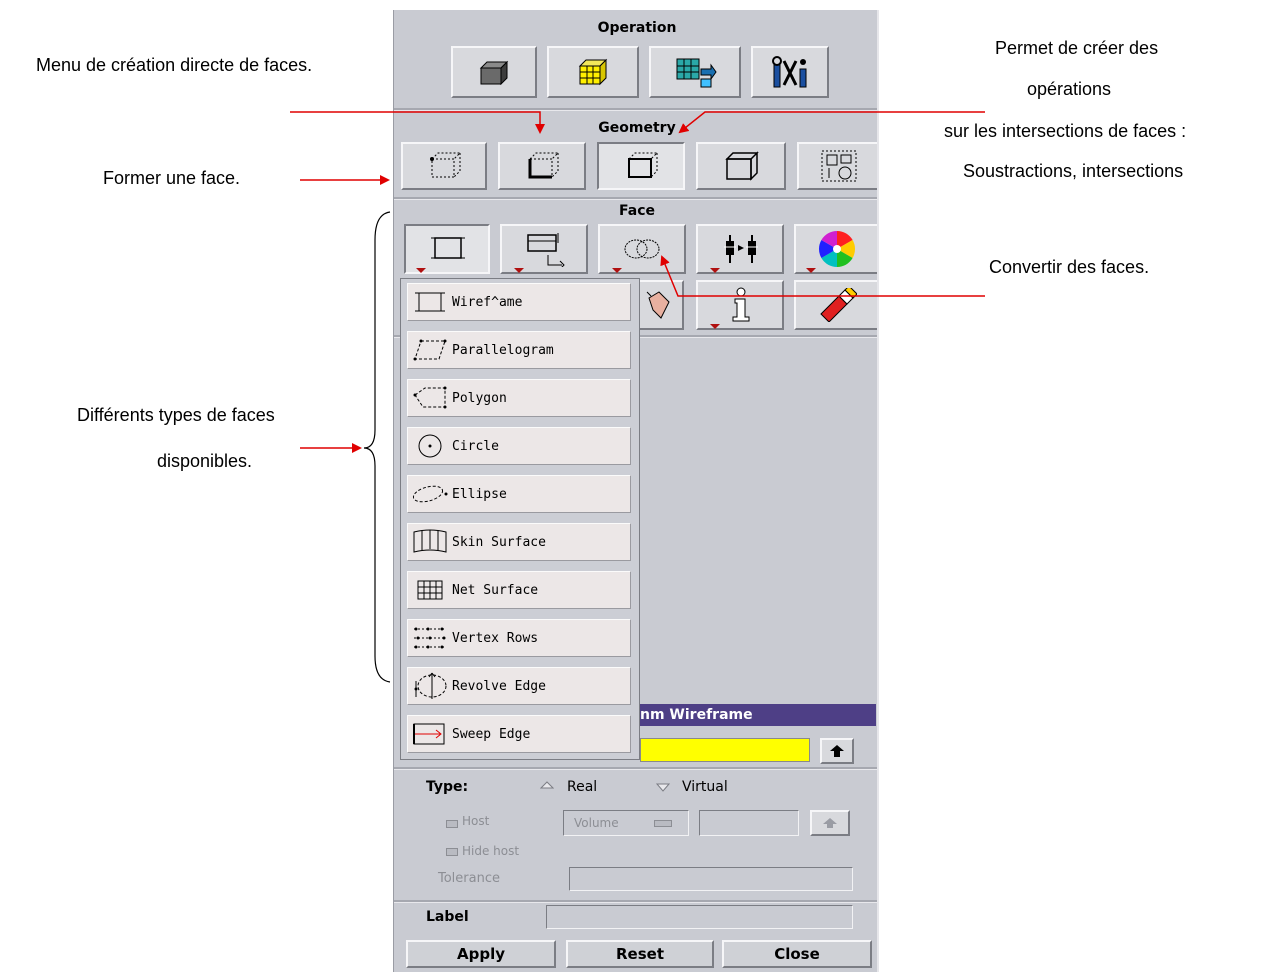 The height and width of the screenshot is (972, 1282). Describe the element at coordinates (377, 447) in the screenshot. I see `brace-face-types` at that location.